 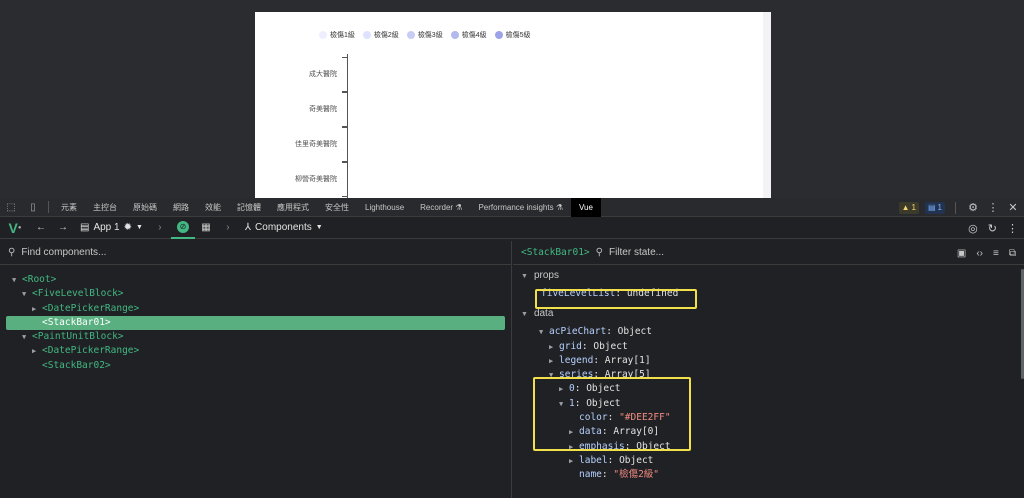 I want to click on component-name: <StackBar02>, so click(x=76, y=365).